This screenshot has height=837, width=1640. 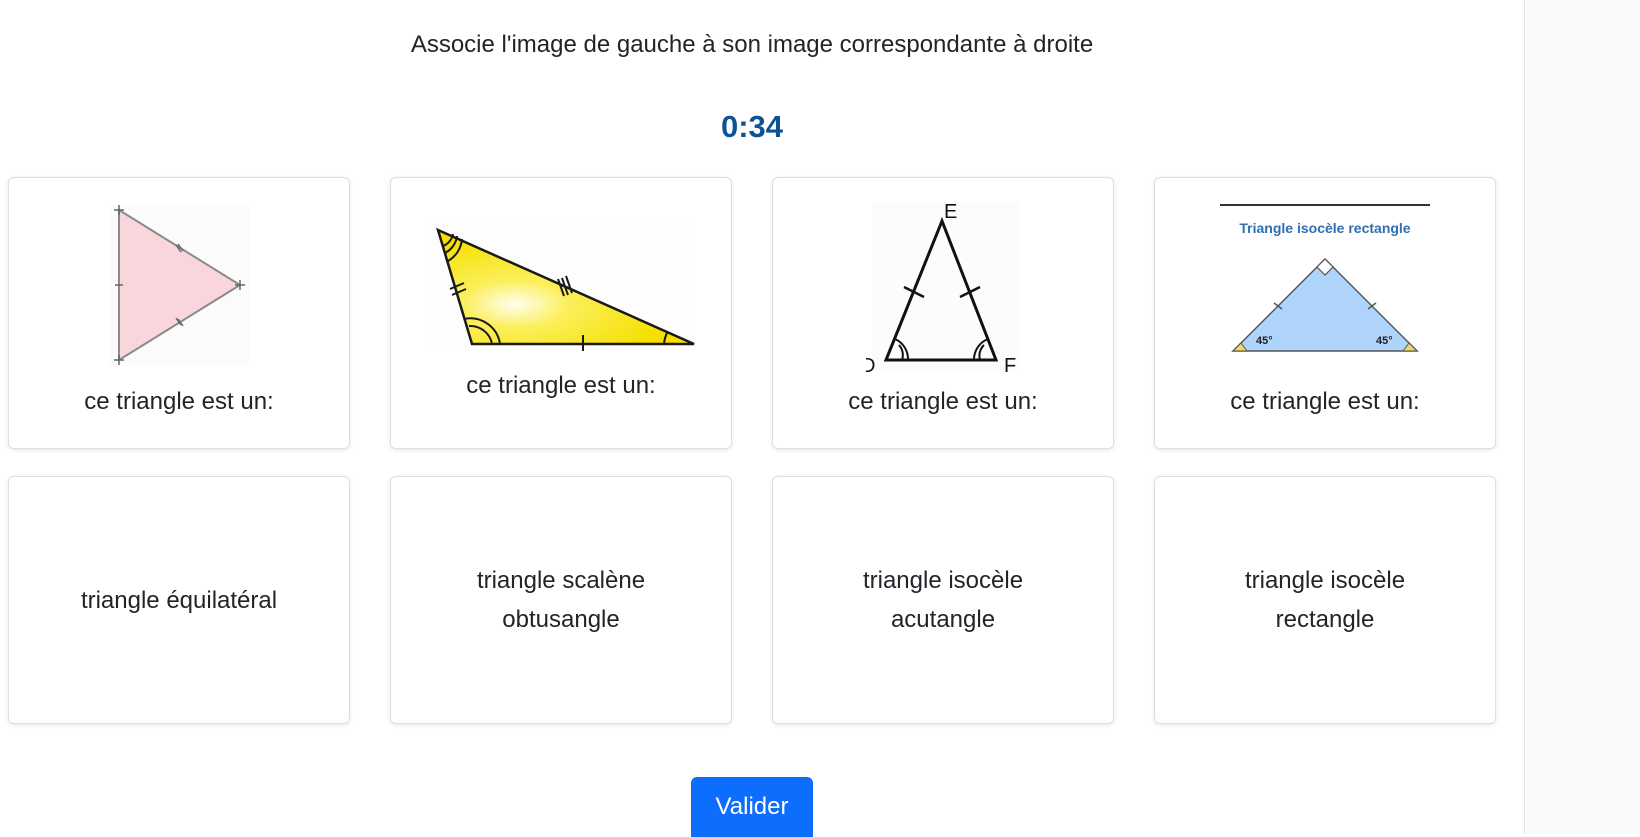 I want to click on equilateral-triangle-image, so click(x=179, y=285).